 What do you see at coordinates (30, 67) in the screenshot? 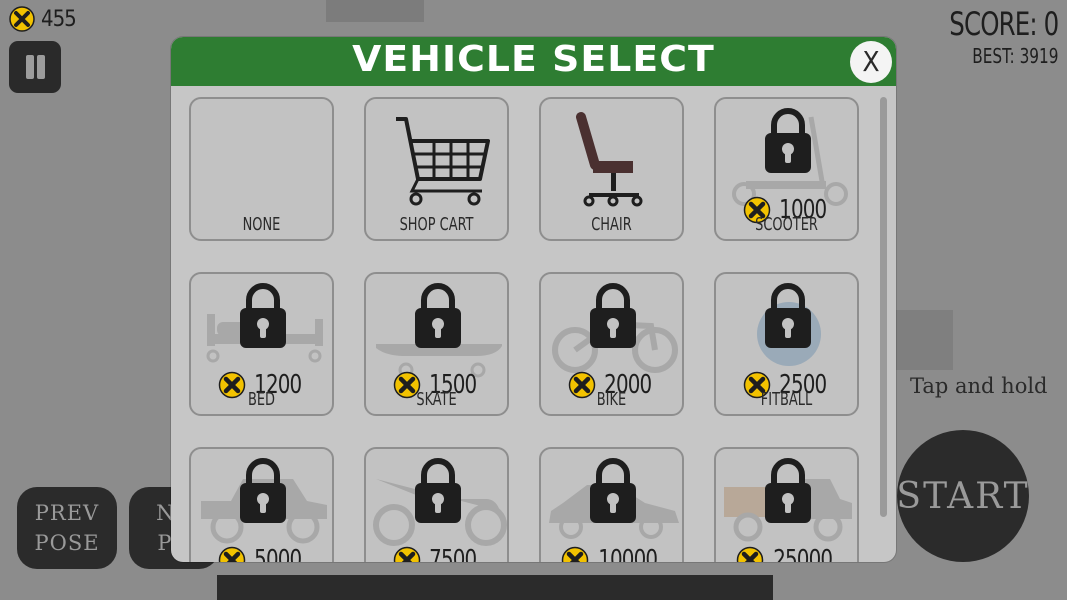
I see `pause-icon` at bounding box center [30, 67].